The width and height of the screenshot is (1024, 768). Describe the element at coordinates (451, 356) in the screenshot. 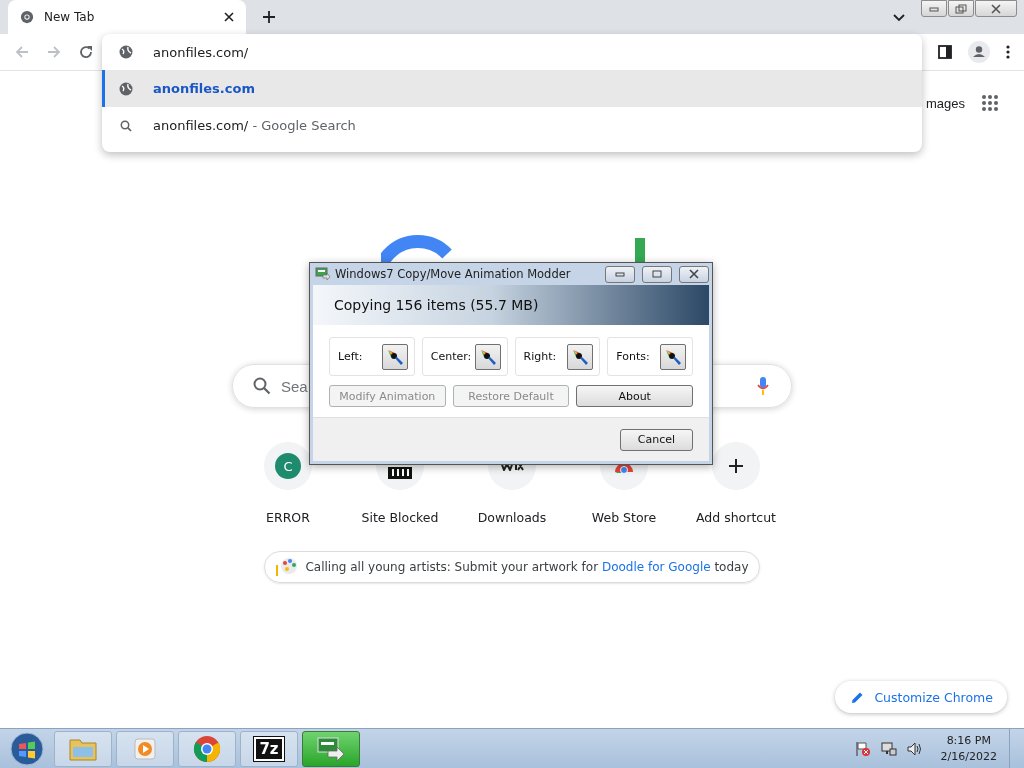

I see `picker-label: Center:` at that location.